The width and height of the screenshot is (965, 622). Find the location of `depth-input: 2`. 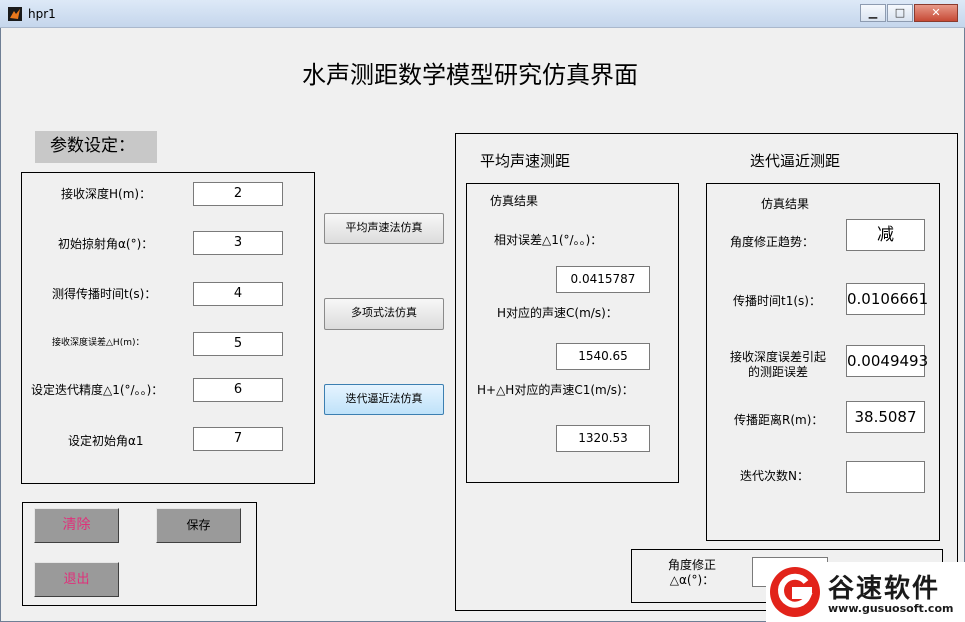

depth-input: 2 is located at coordinates (238, 194).